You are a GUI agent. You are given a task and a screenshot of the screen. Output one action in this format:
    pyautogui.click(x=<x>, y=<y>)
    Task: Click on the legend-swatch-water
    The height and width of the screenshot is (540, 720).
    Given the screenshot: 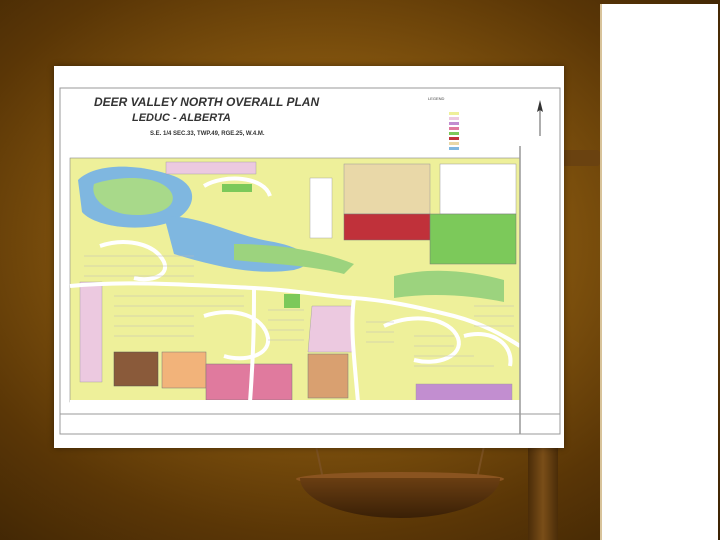 What is the action you would take?
    pyautogui.click(x=454, y=148)
    